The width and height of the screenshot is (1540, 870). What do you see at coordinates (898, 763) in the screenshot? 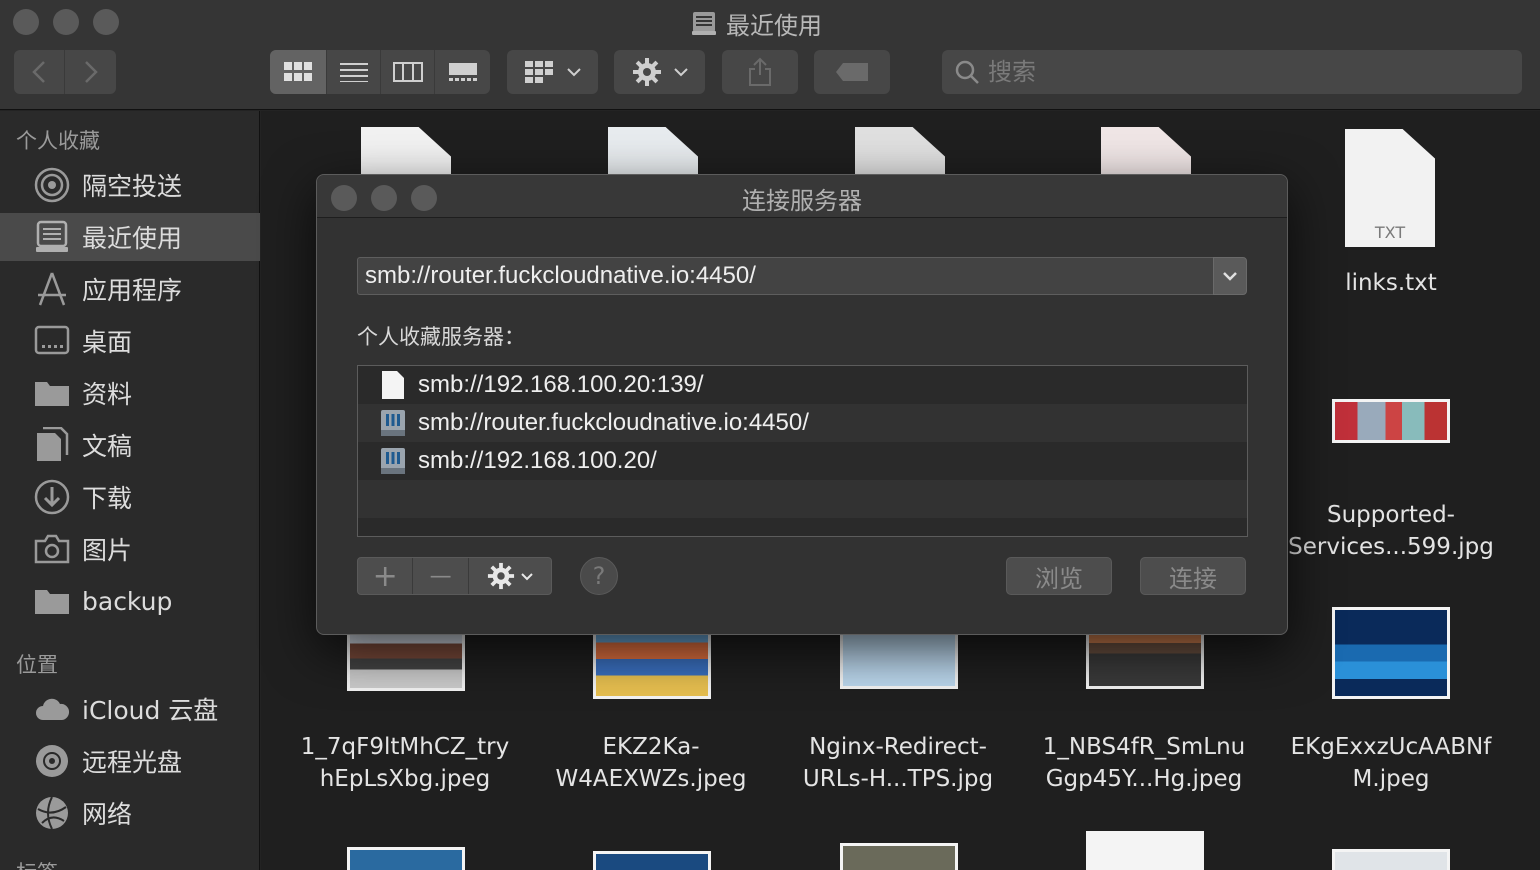
I see `file-name: Nginx-Redirect- URLs-H...TPS.jpg` at bounding box center [898, 763].